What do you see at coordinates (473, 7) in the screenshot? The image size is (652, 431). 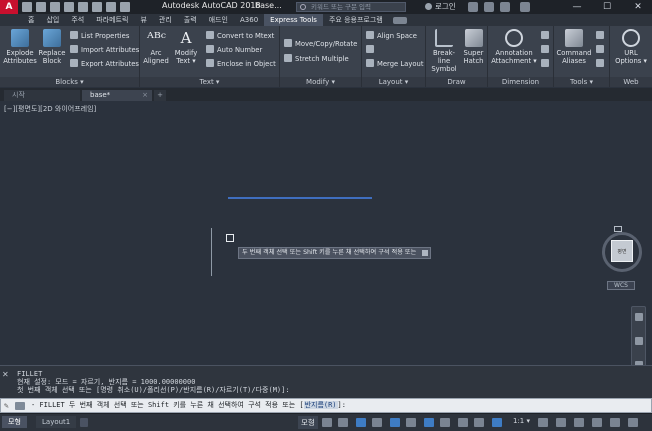 I see `cart-icon` at bounding box center [473, 7].